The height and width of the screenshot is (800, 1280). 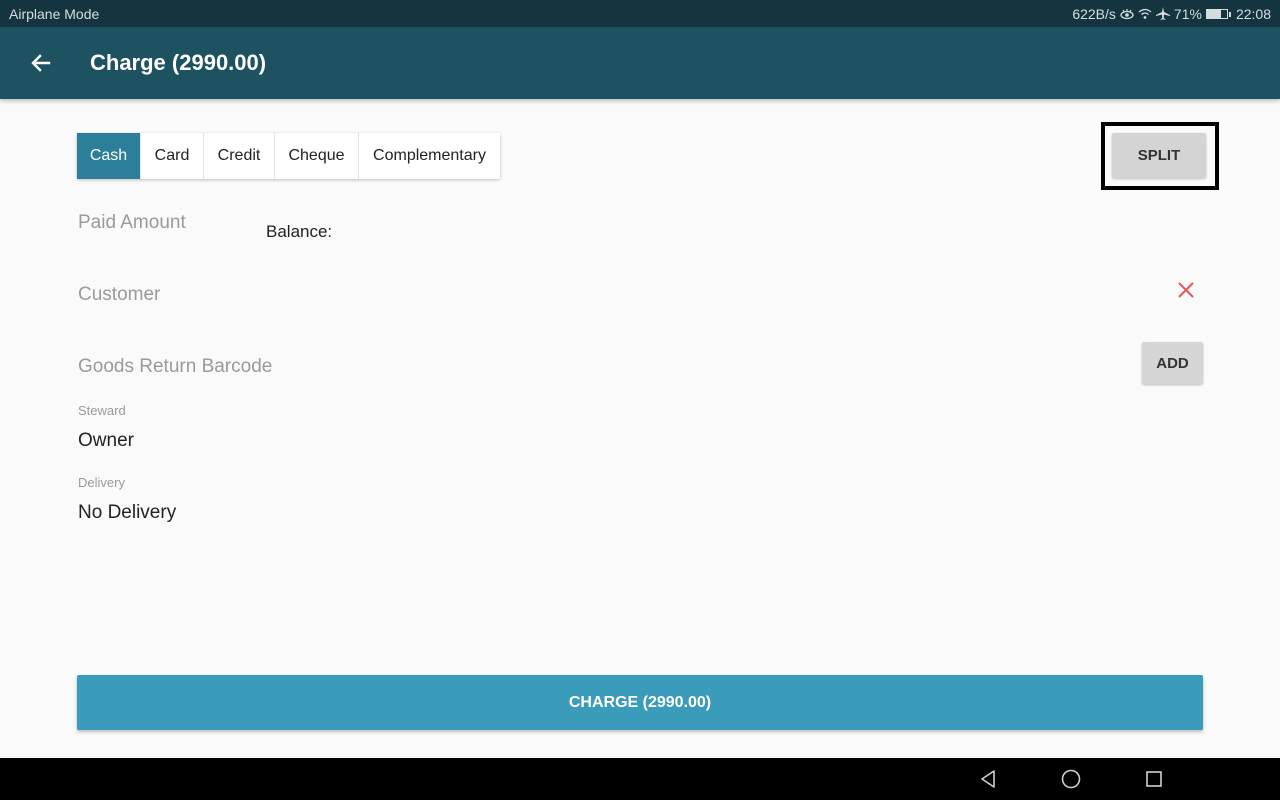 What do you see at coordinates (640, 13) in the screenshot?
I see `status-bar: Airplane Mode 622B/s 71% 22:08` at bounding box center [640, 13].